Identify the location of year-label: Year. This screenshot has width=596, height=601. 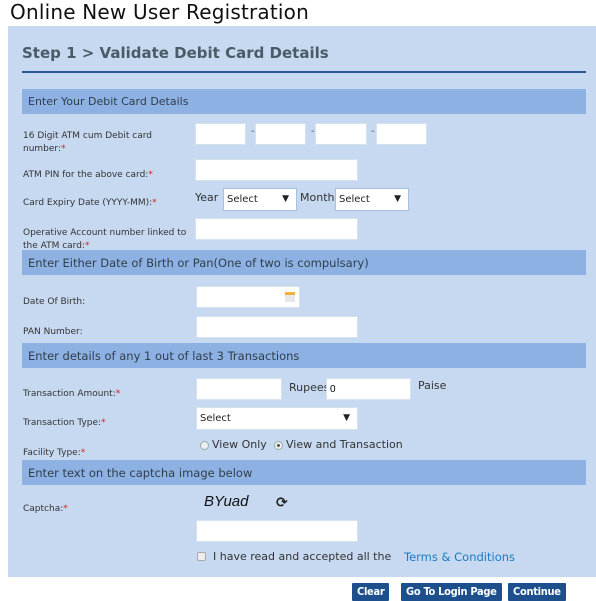
(207, 197).